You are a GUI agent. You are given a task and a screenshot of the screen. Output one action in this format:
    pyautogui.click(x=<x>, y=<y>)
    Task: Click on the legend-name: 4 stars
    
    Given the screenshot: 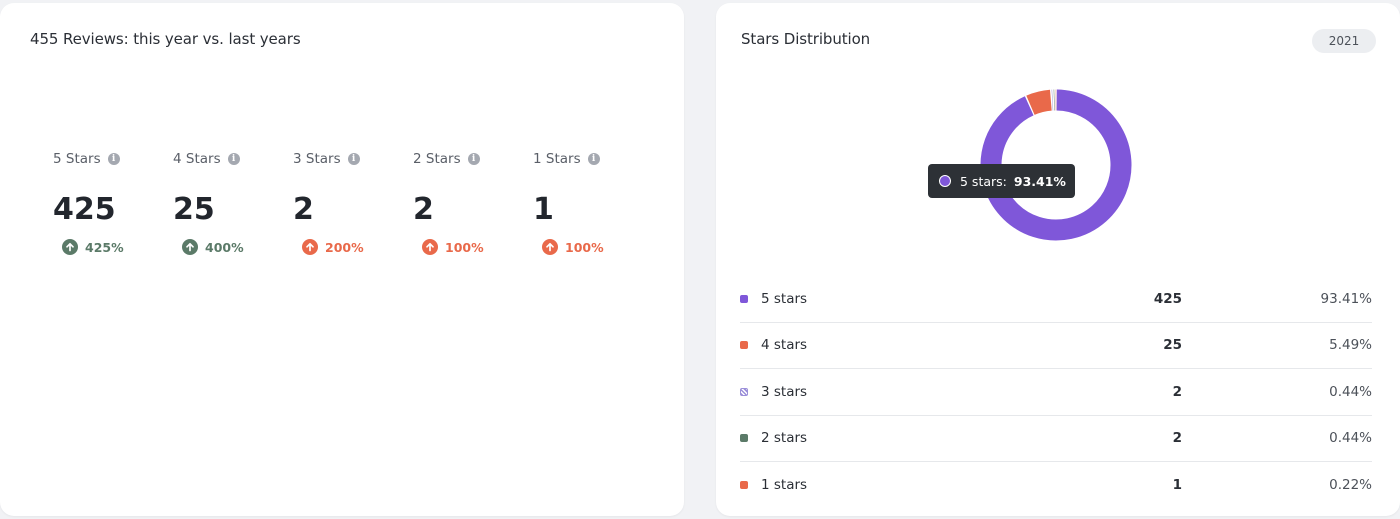 What is the action you would take?
    pyautogui.click(x=784, y=345)
    